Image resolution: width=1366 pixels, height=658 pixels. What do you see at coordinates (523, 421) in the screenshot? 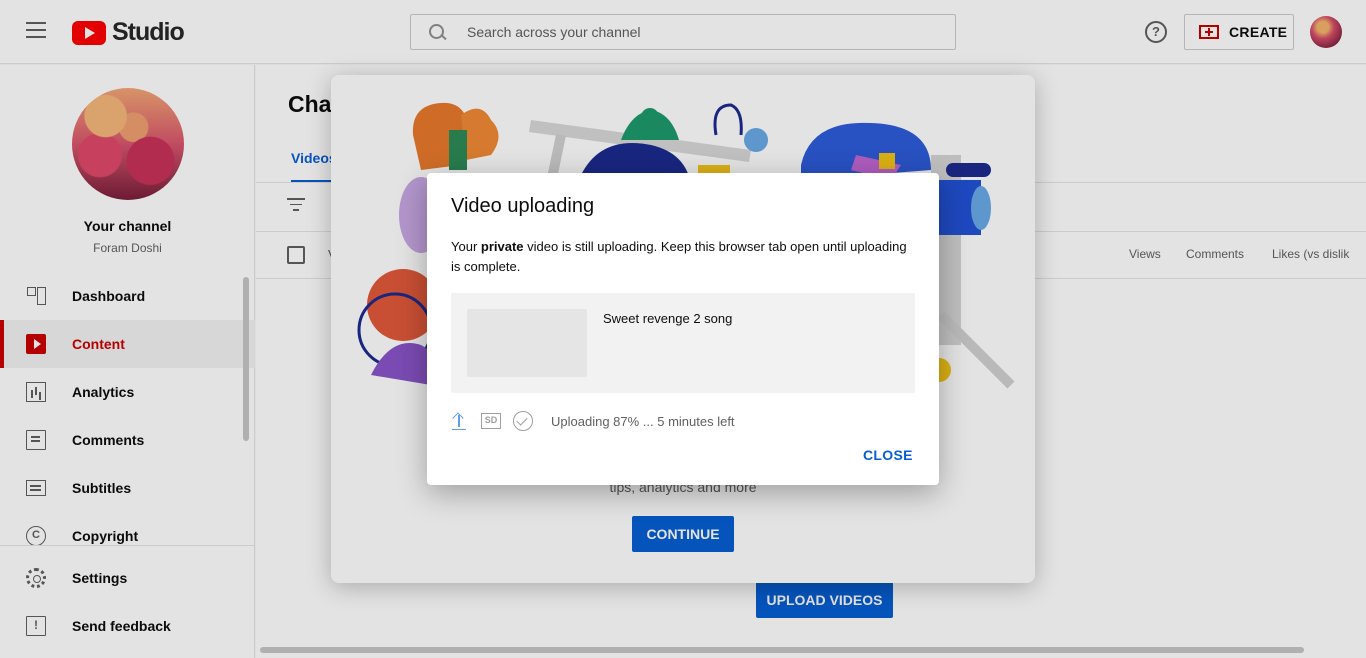
I see `check-circle-icon` at bounding box center [523, 421].